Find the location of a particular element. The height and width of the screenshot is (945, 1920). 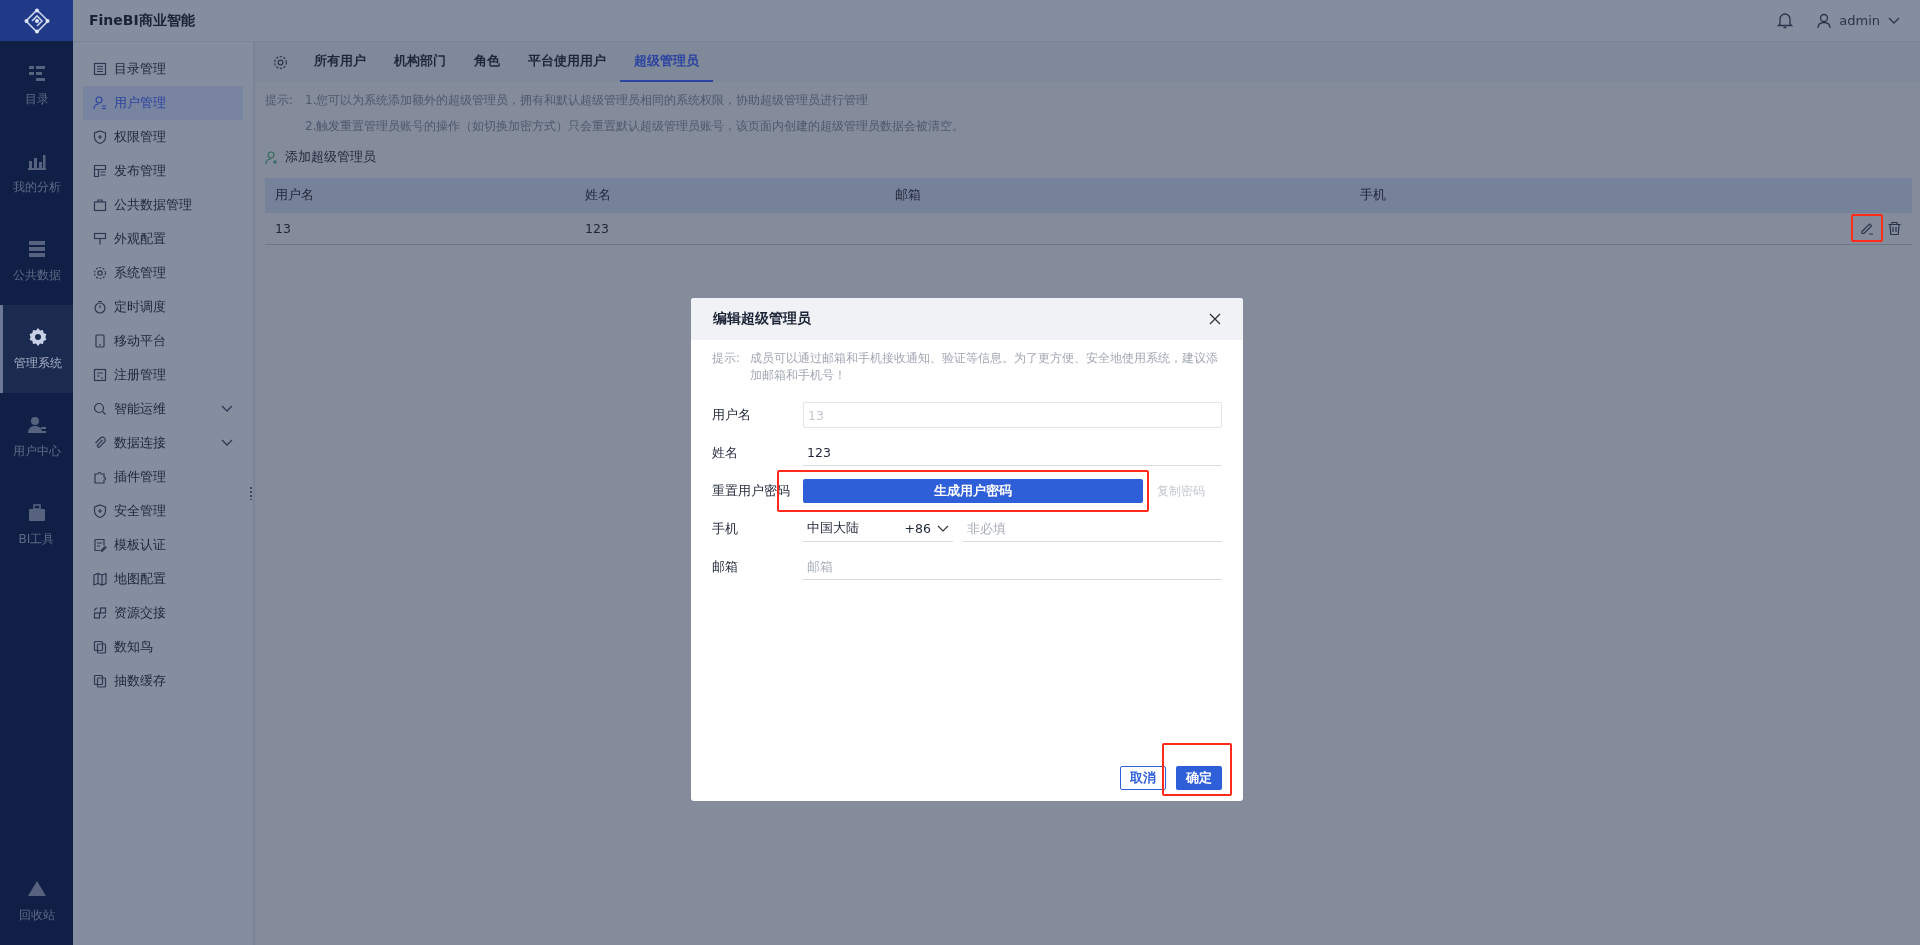

field-label: 用户名 is located at coordinates (732, 415).